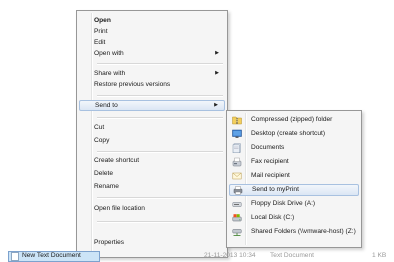 The height and width of the screenshot is (262, 394). I want to click on menu-item-rename: Rename, so click(152, 186).